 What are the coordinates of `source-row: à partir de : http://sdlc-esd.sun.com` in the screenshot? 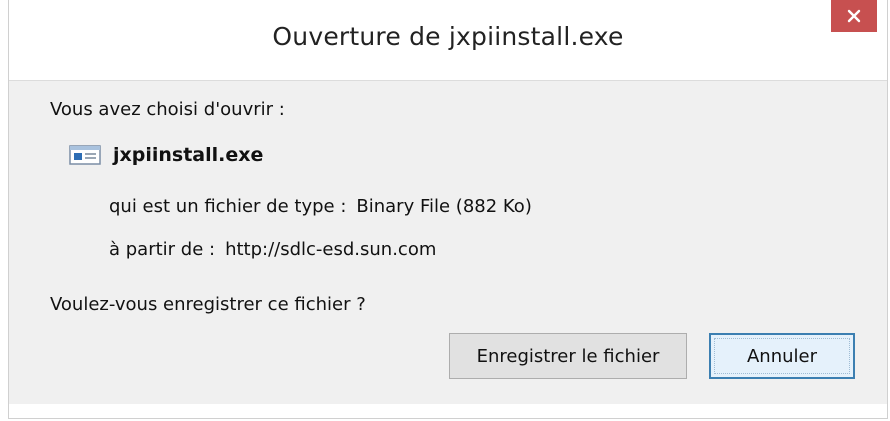 It's located at (272, 249).